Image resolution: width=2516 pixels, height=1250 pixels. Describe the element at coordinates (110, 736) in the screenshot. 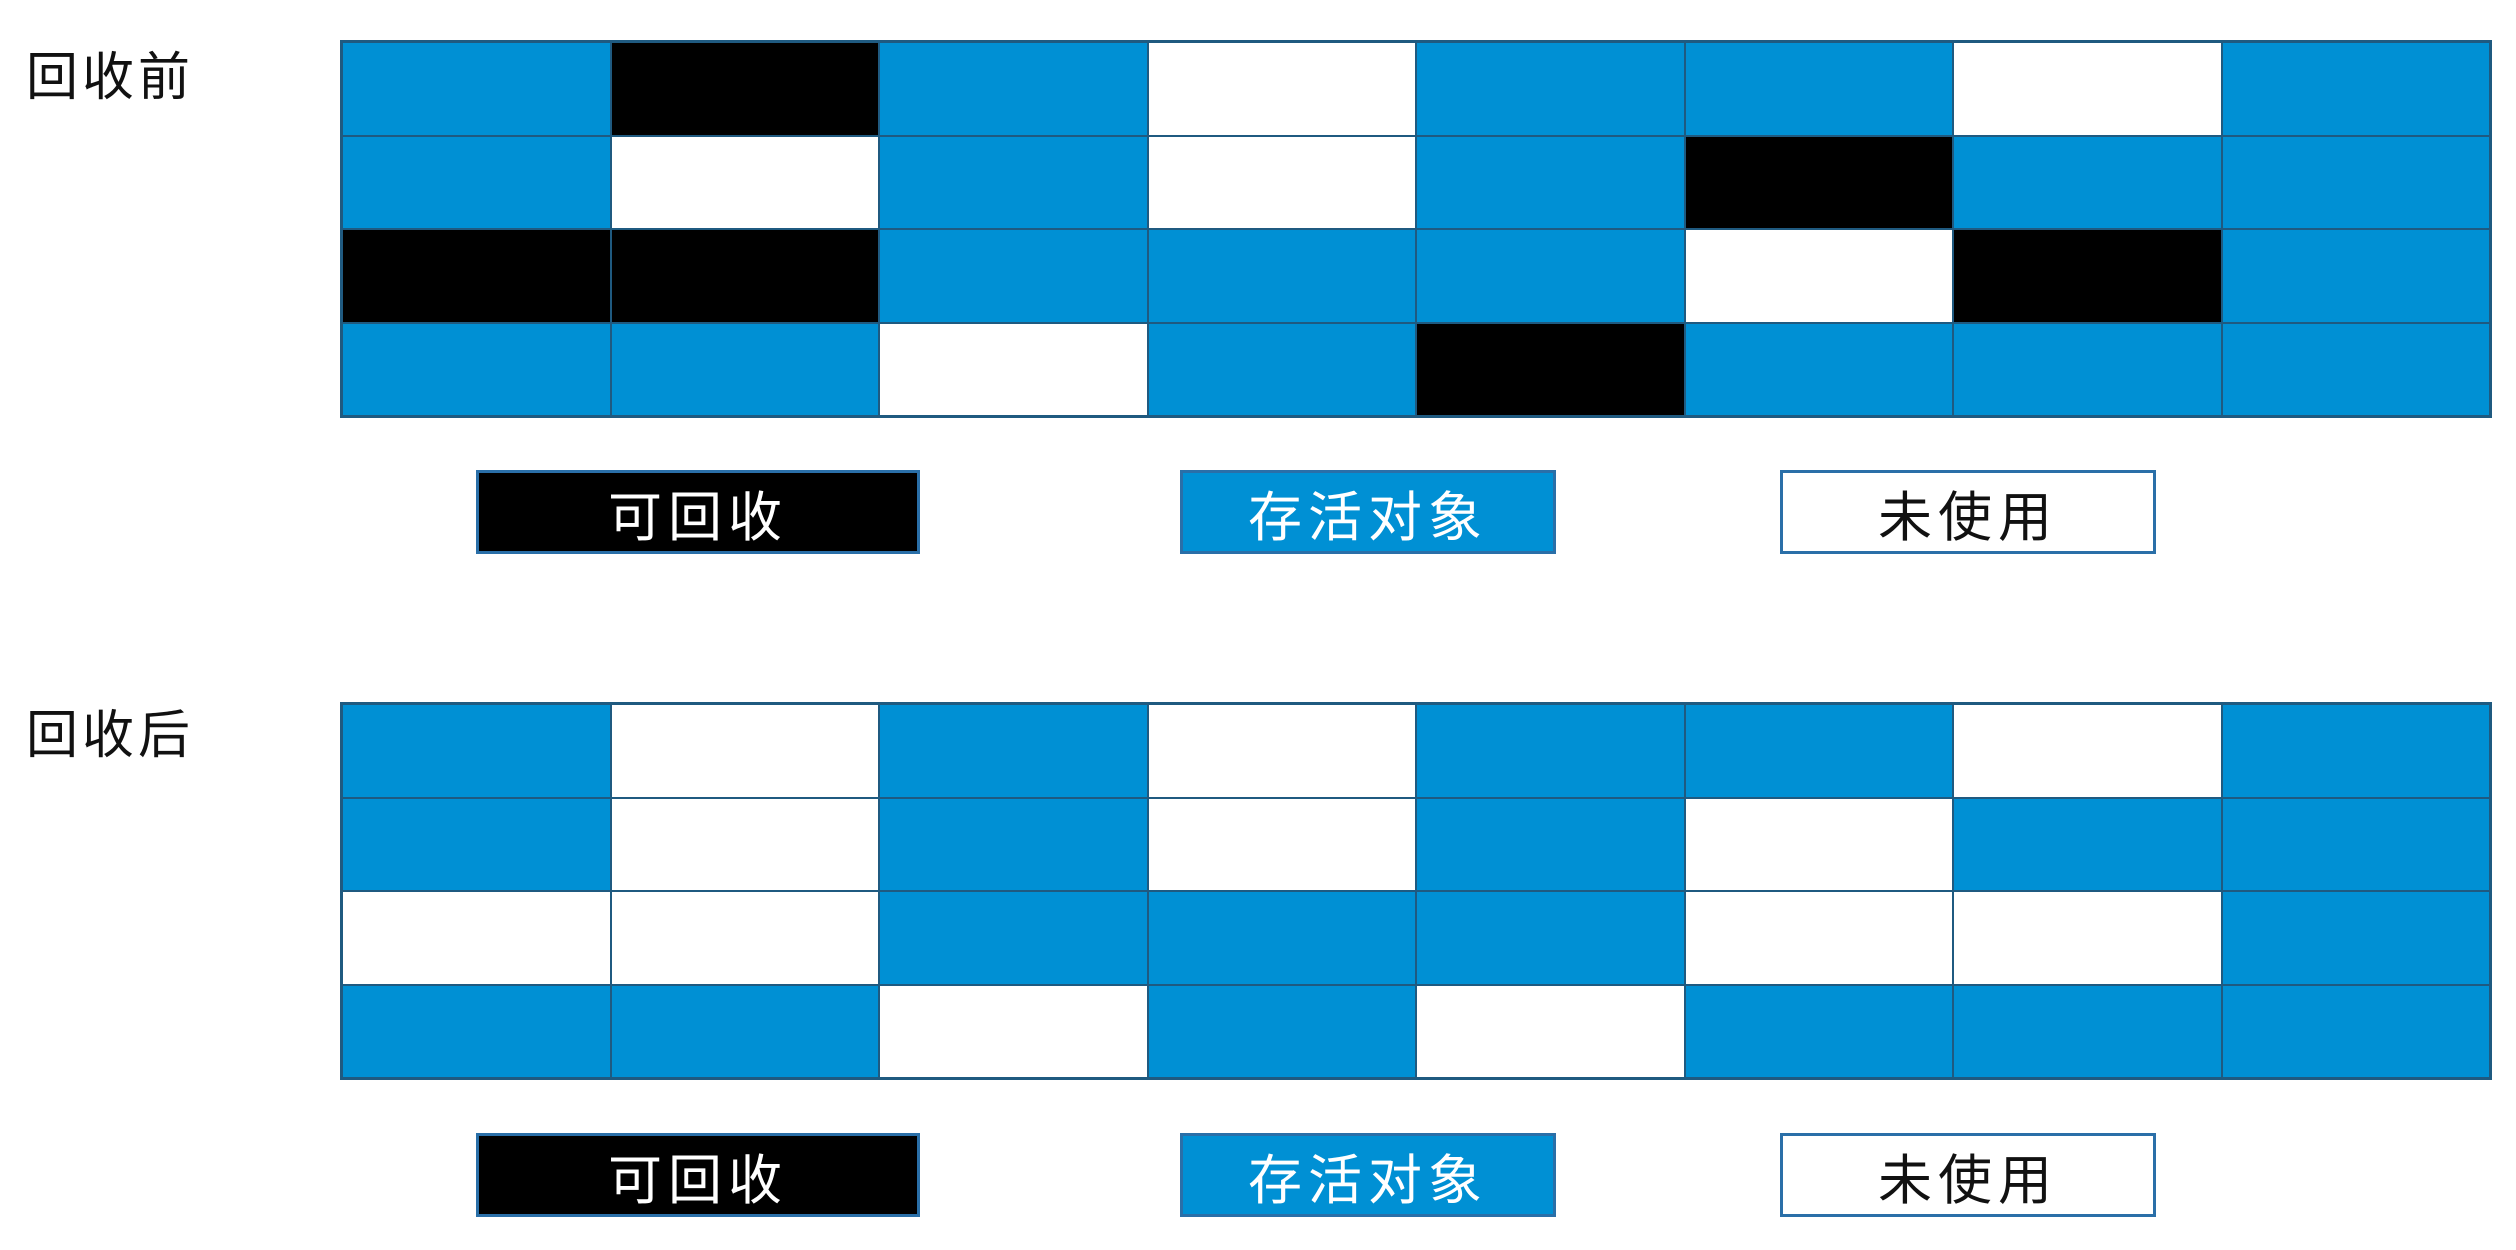

I see `section-label-after: 回收后` at that location.